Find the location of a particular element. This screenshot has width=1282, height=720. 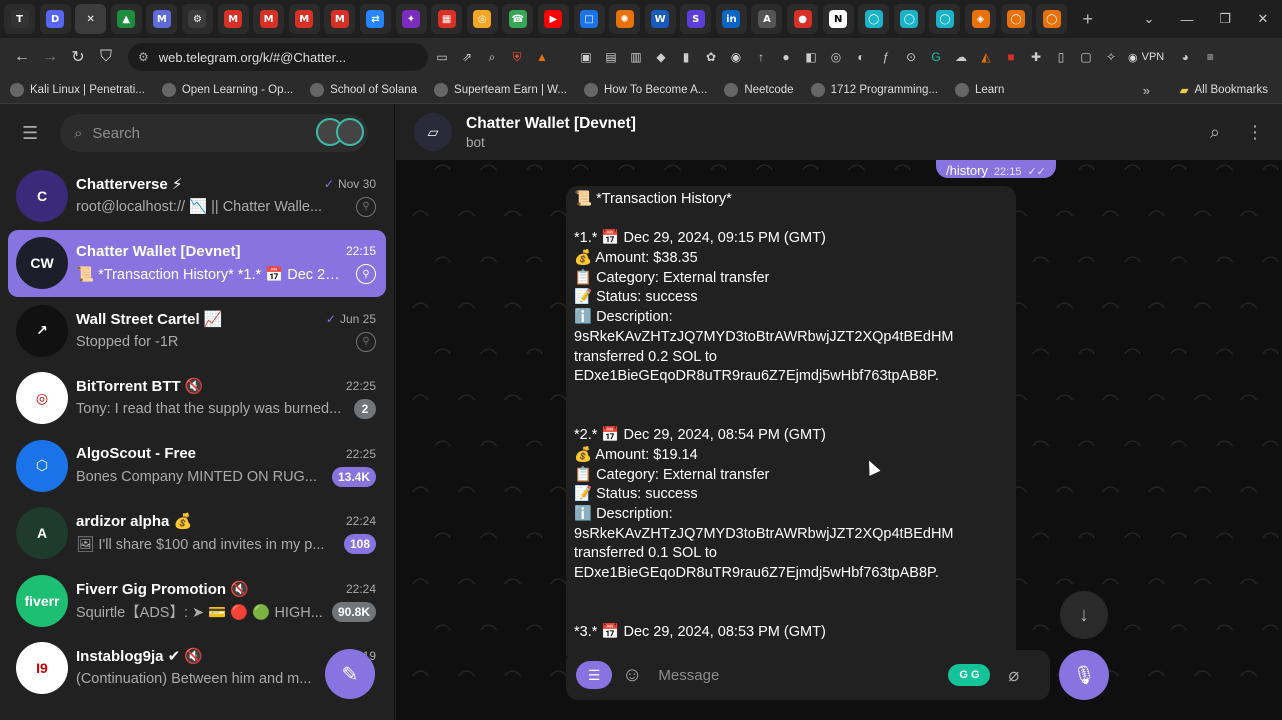

browser-tab: ▲ is located at coordinates (126, 19).